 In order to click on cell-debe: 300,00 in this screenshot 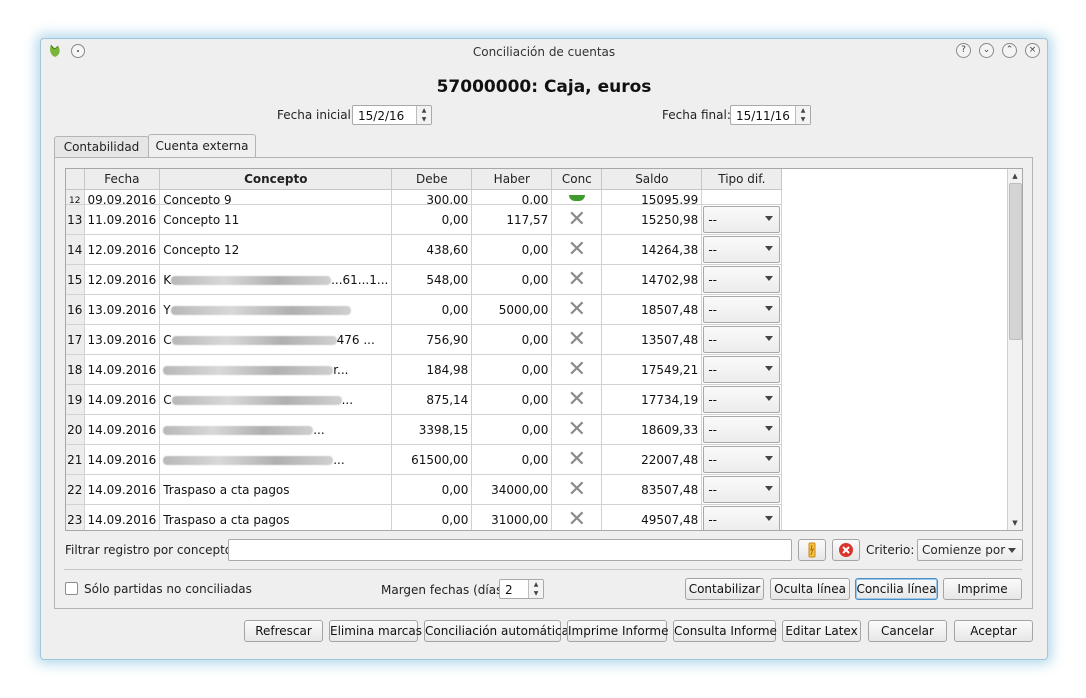, I will do `click(432, 197)`.